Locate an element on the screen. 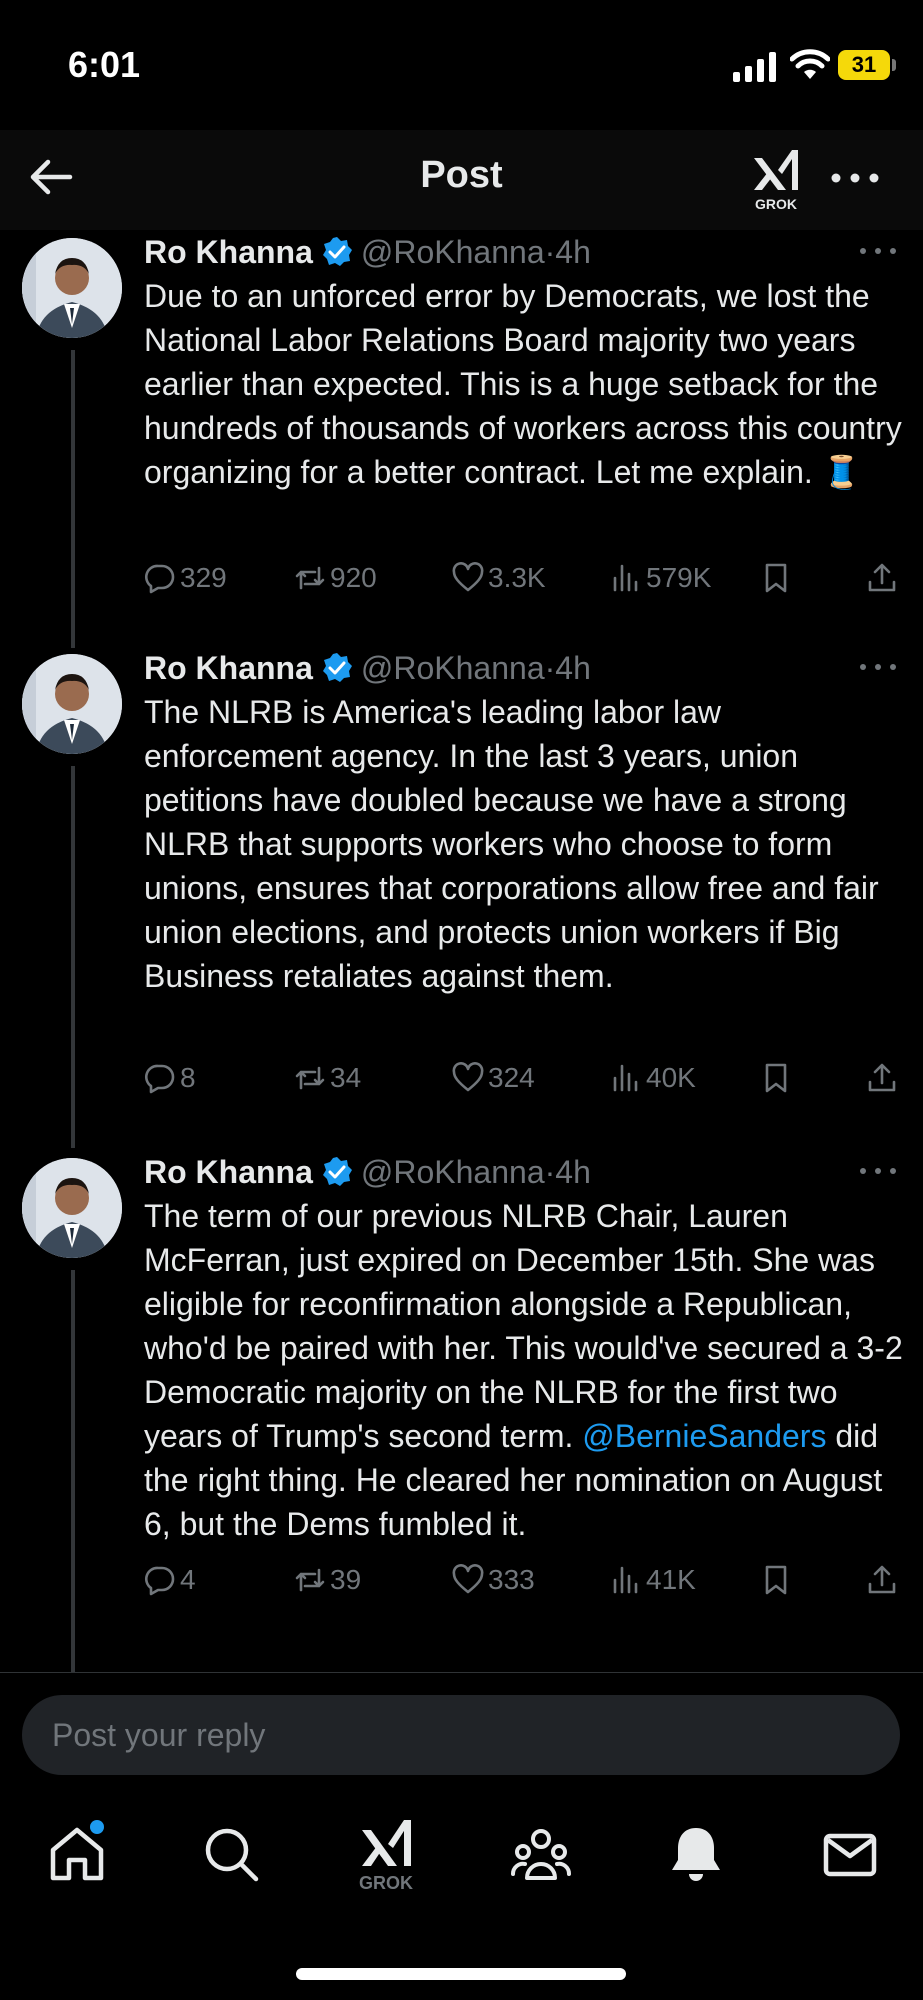 This screenshot has height=2000, width=923. reply-button: 8 is located at coordinates (170, 1078).